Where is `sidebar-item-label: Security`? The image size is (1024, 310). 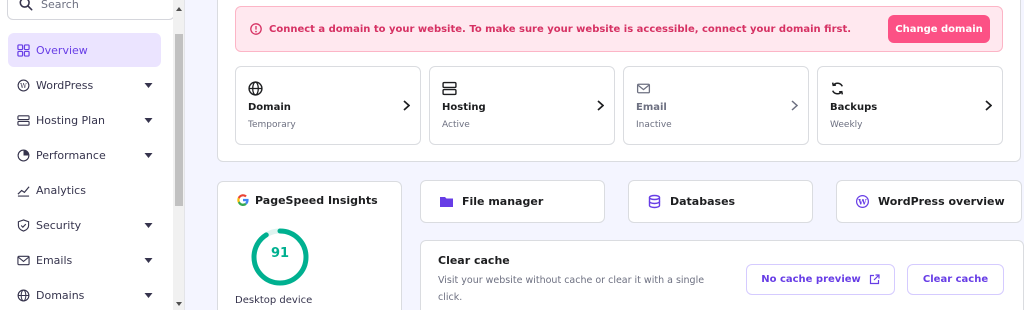
sidebar-item-label: Security is located at coordinates (59, 225).